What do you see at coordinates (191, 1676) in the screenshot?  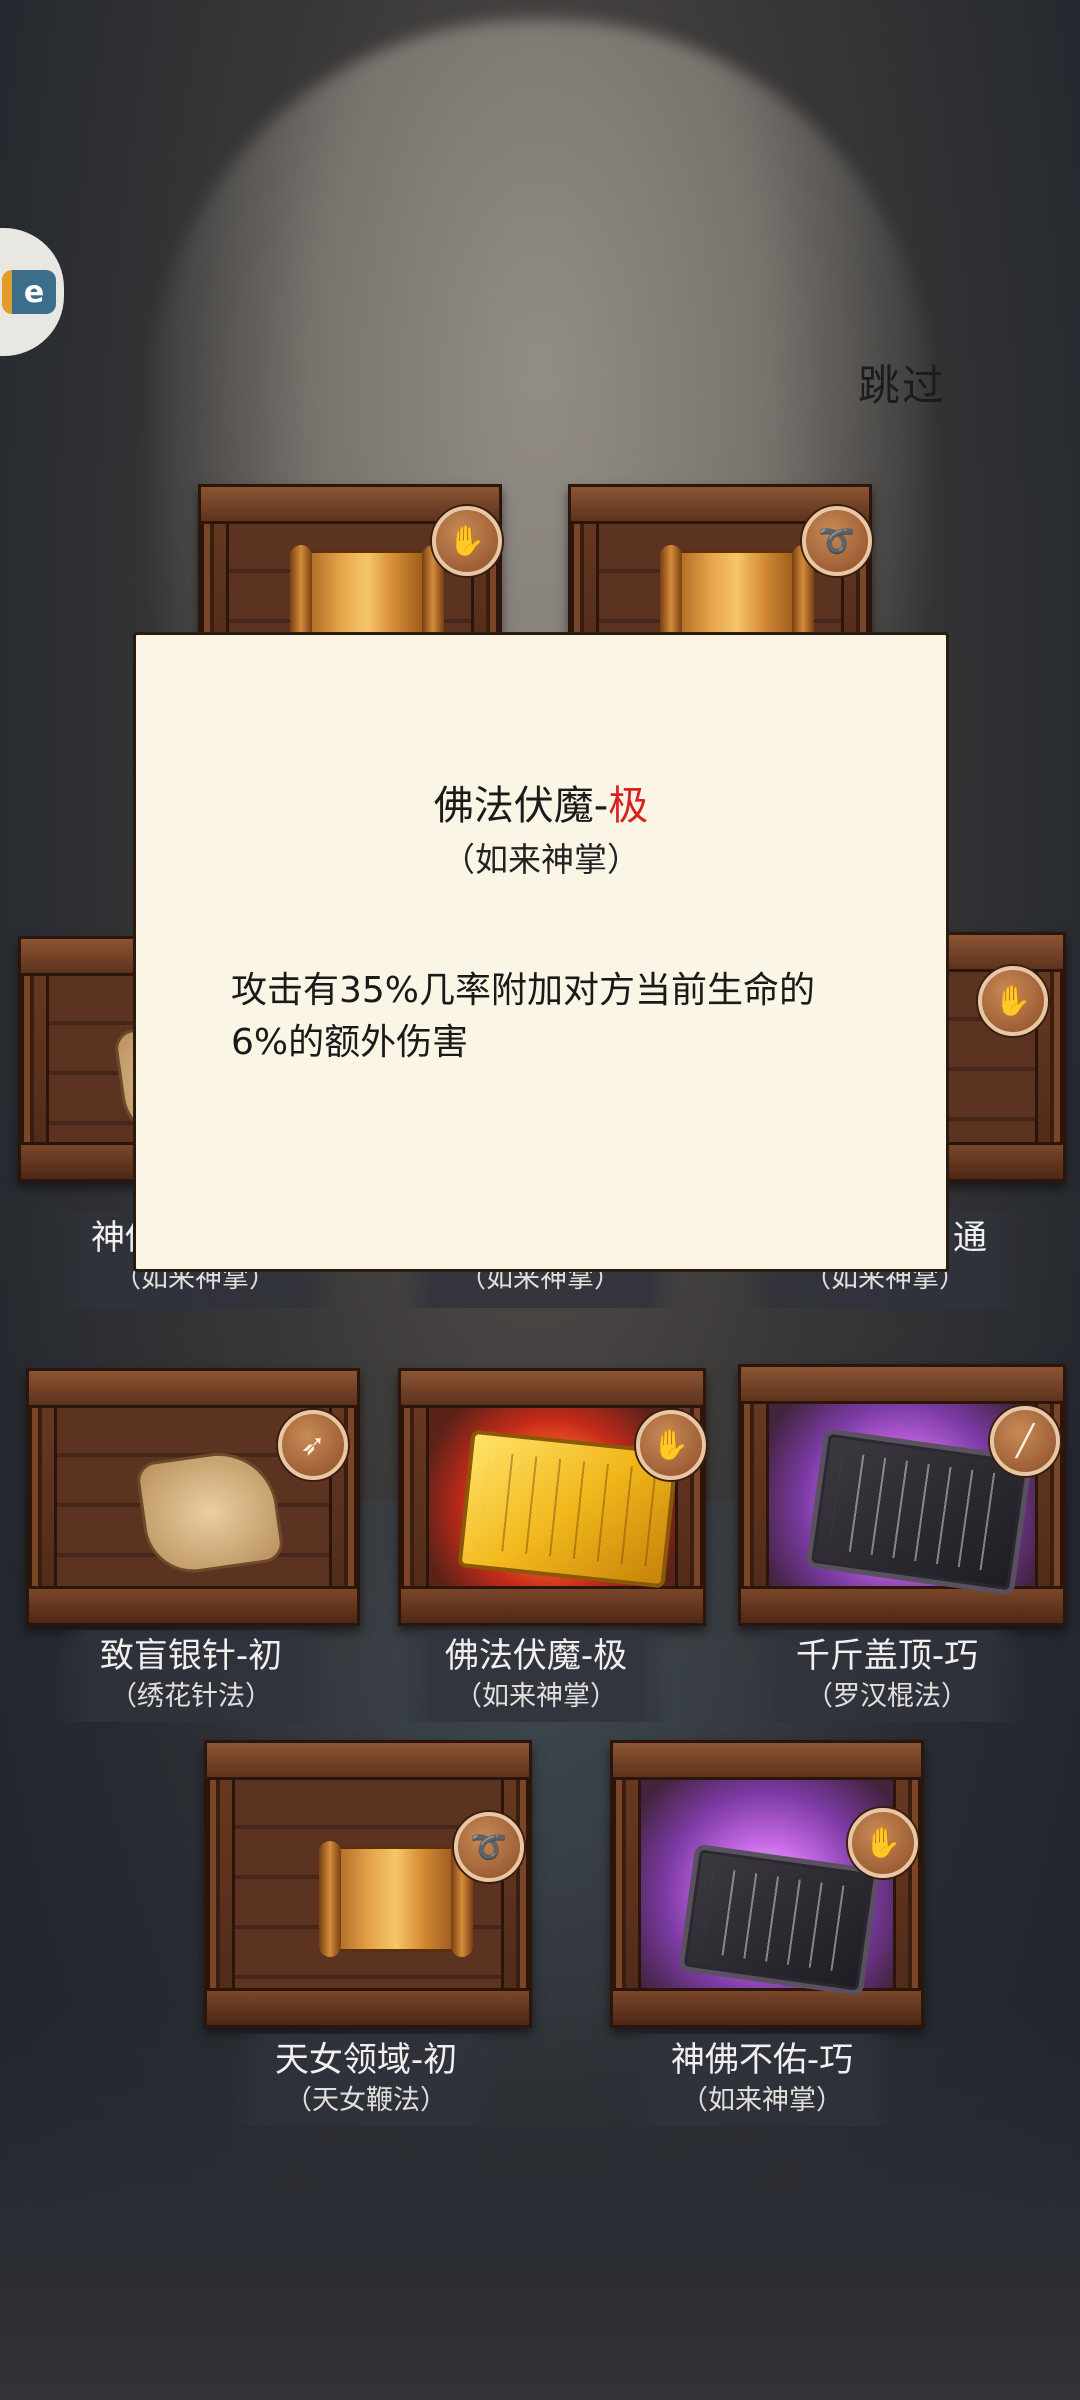 I see `reward-label-1: 致盲银针-初 （绣花针法）` at bounding box center [191, 1676].